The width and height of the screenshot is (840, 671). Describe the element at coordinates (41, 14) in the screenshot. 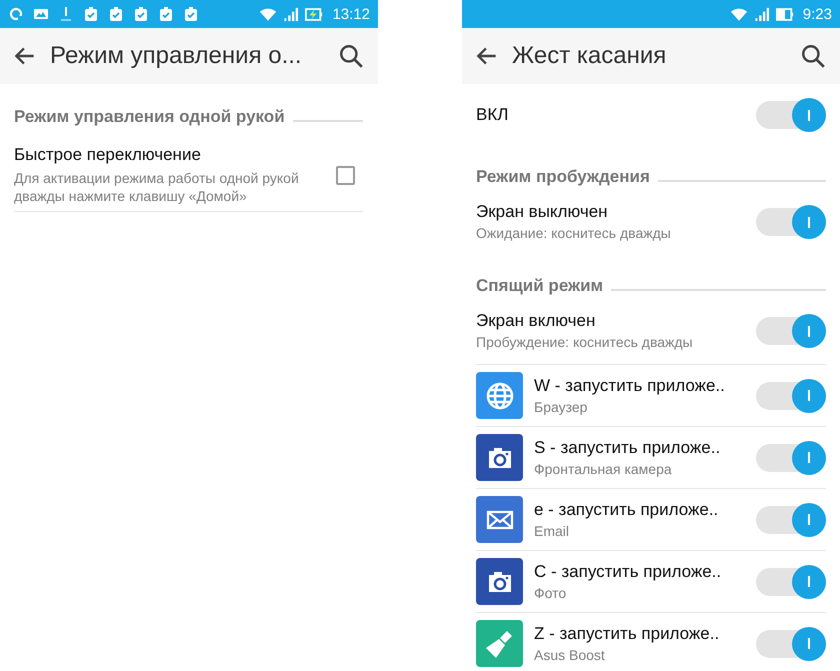

I see `image-icon` at that location.